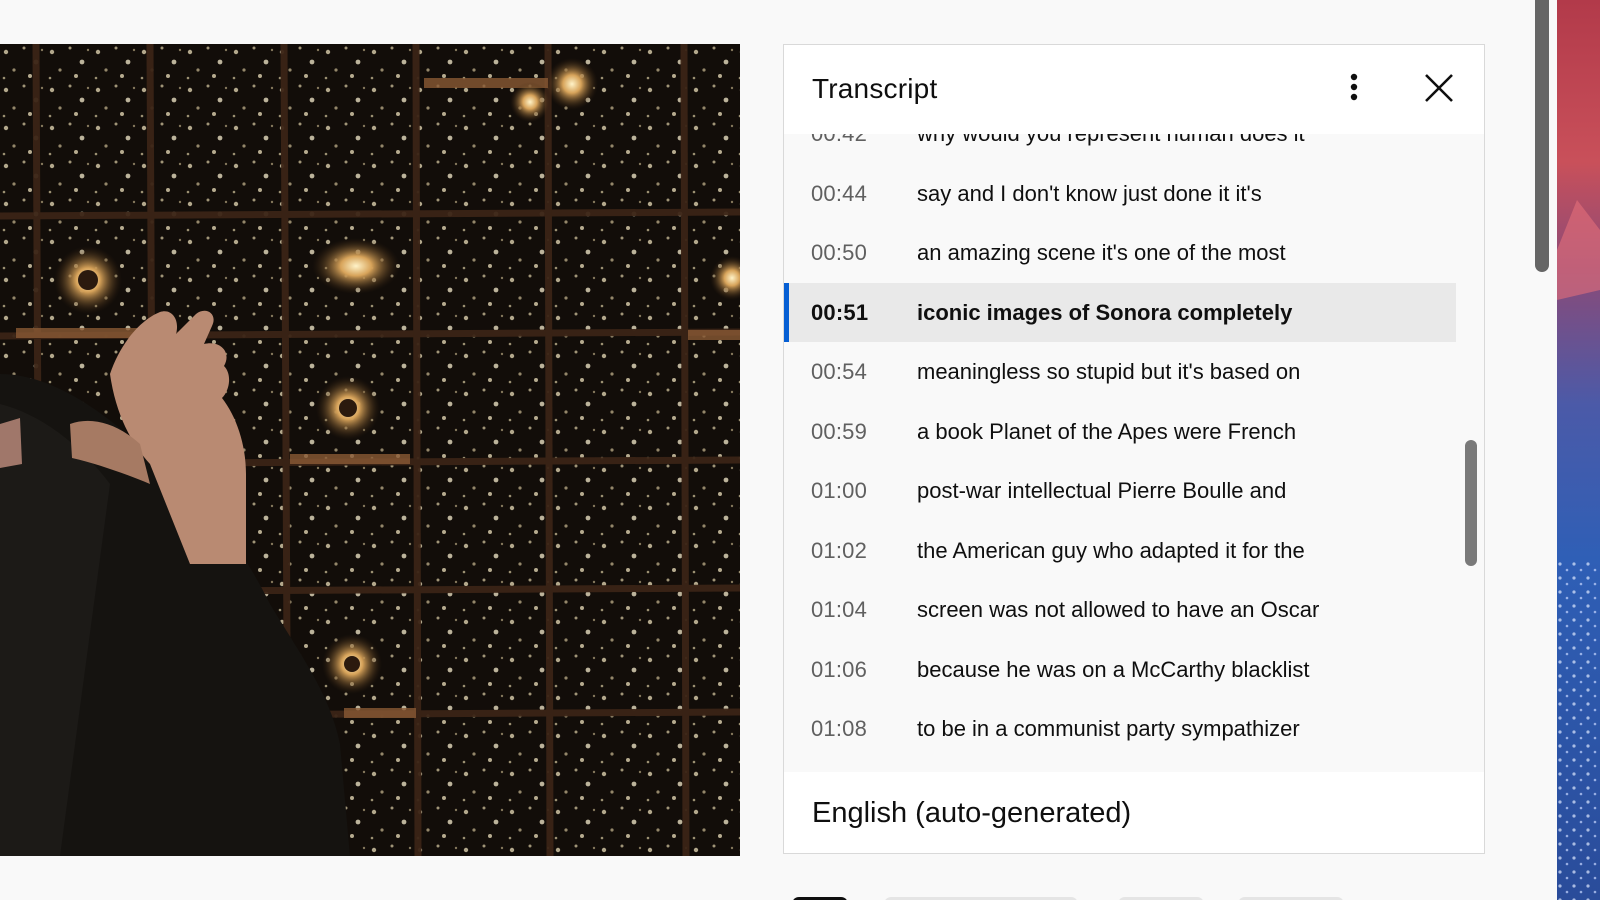 This screenshot has height=900, width=1600. I want to click on segment-timestamp: 01:06, so click(839, 669).